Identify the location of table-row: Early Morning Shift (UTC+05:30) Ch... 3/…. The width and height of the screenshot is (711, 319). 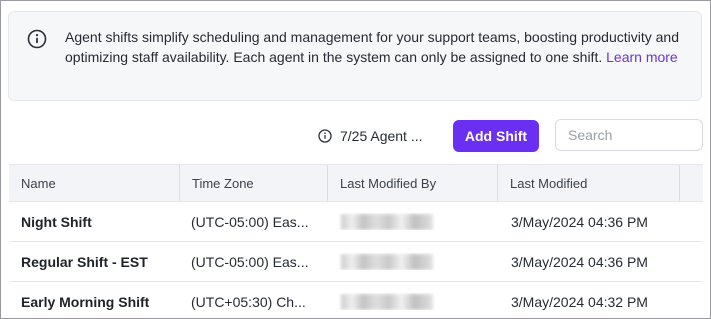
(356, 300).